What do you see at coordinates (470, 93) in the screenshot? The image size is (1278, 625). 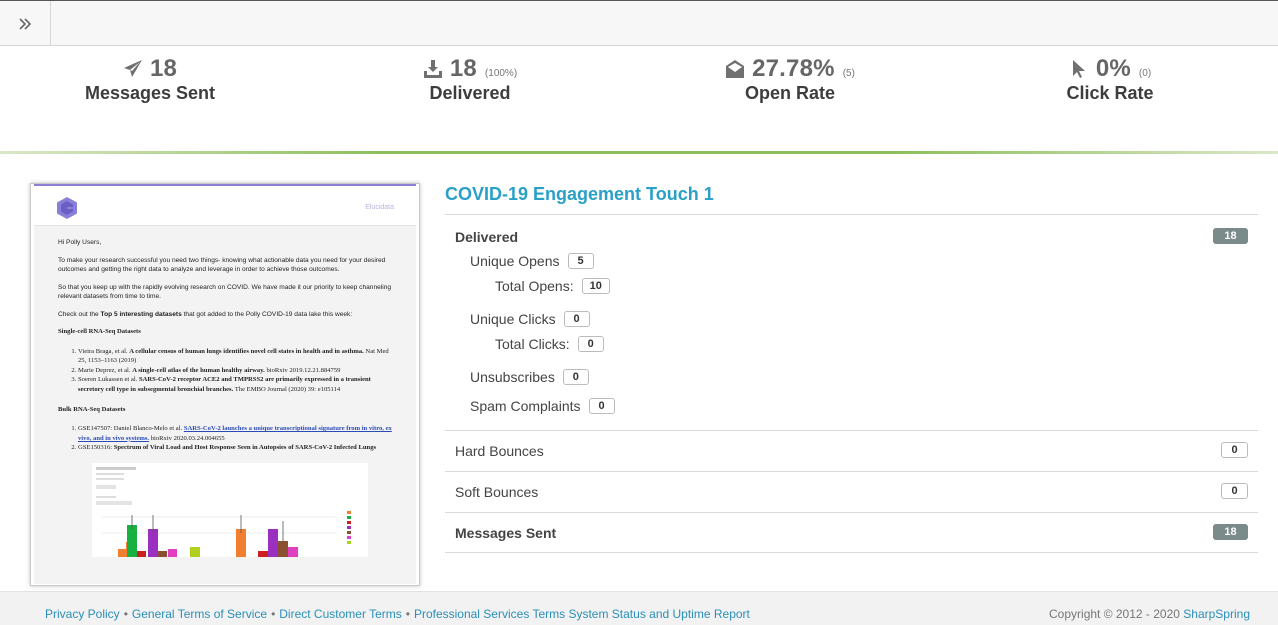 I see `stat-label: Delivered` at bounding box center [470, 93].